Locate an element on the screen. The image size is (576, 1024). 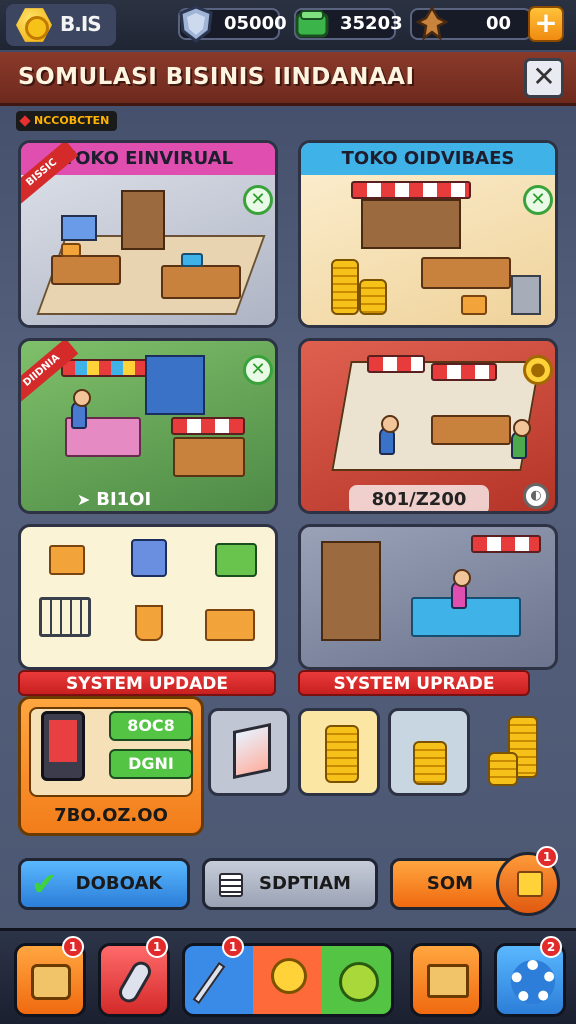
shop-card-store: ● 801/Z200 ◐ is located at coordinates (428, 426).